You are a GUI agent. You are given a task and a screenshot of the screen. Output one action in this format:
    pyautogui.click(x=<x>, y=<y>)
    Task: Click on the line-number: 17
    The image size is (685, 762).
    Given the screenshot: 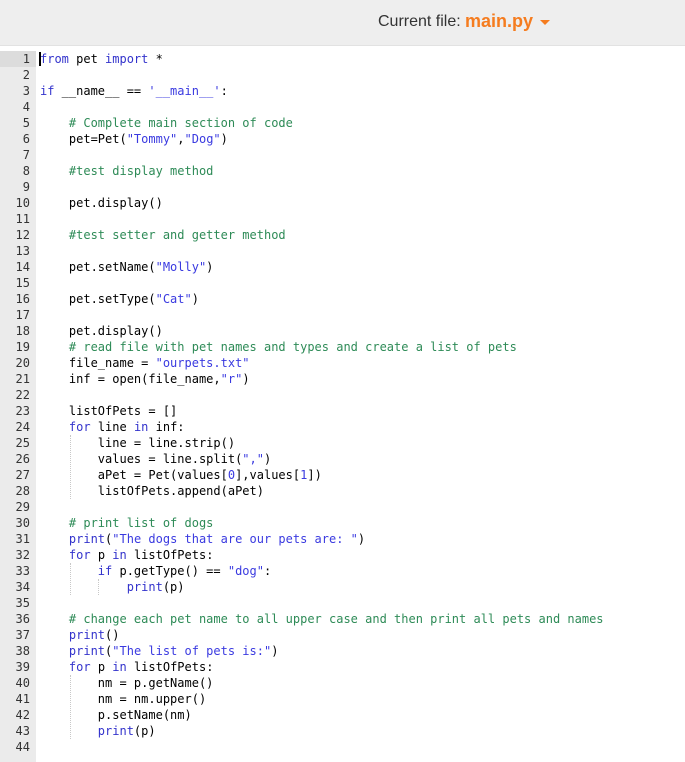 What is the action you would take?
    pyautogui.click(x=22, y=315)
    